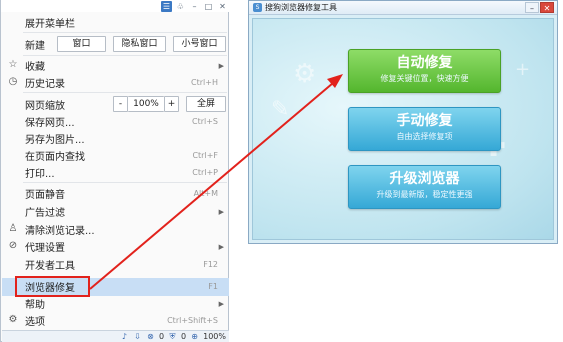 Image resolution: width=563 pixels, height=342 pixels. What do you see at coordinates (45, 248) in the screenshot?
I see `proxy-label: 代理设置` at bounding box center [45, 248].